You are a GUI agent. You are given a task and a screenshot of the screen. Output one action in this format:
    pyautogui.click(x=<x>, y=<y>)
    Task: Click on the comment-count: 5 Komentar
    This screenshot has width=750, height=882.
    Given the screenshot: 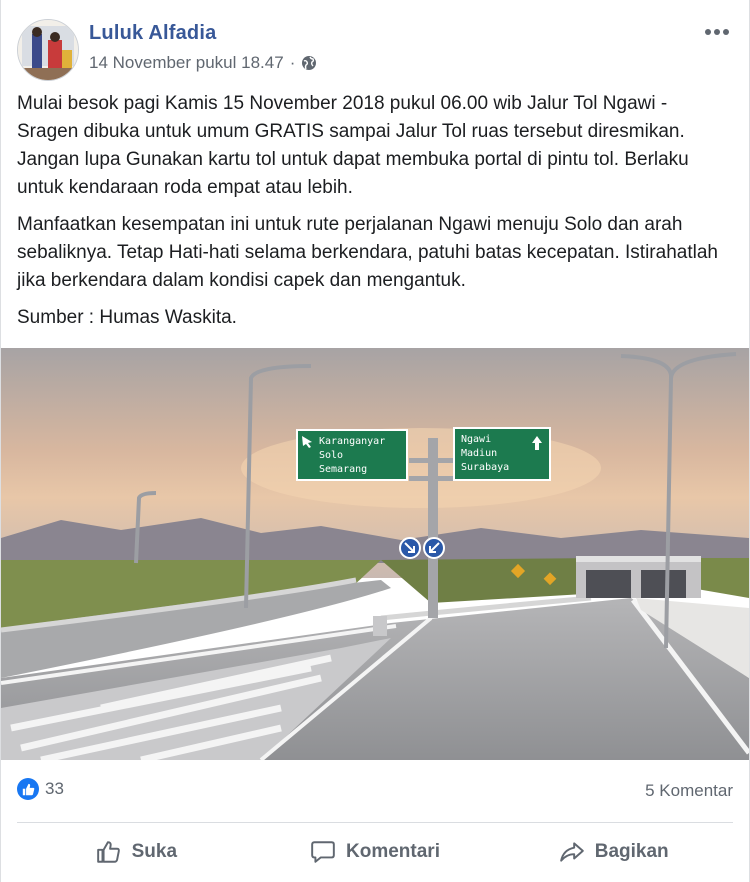 What is the action you would take?
    pyautogui.click(x=689, y=791)
    